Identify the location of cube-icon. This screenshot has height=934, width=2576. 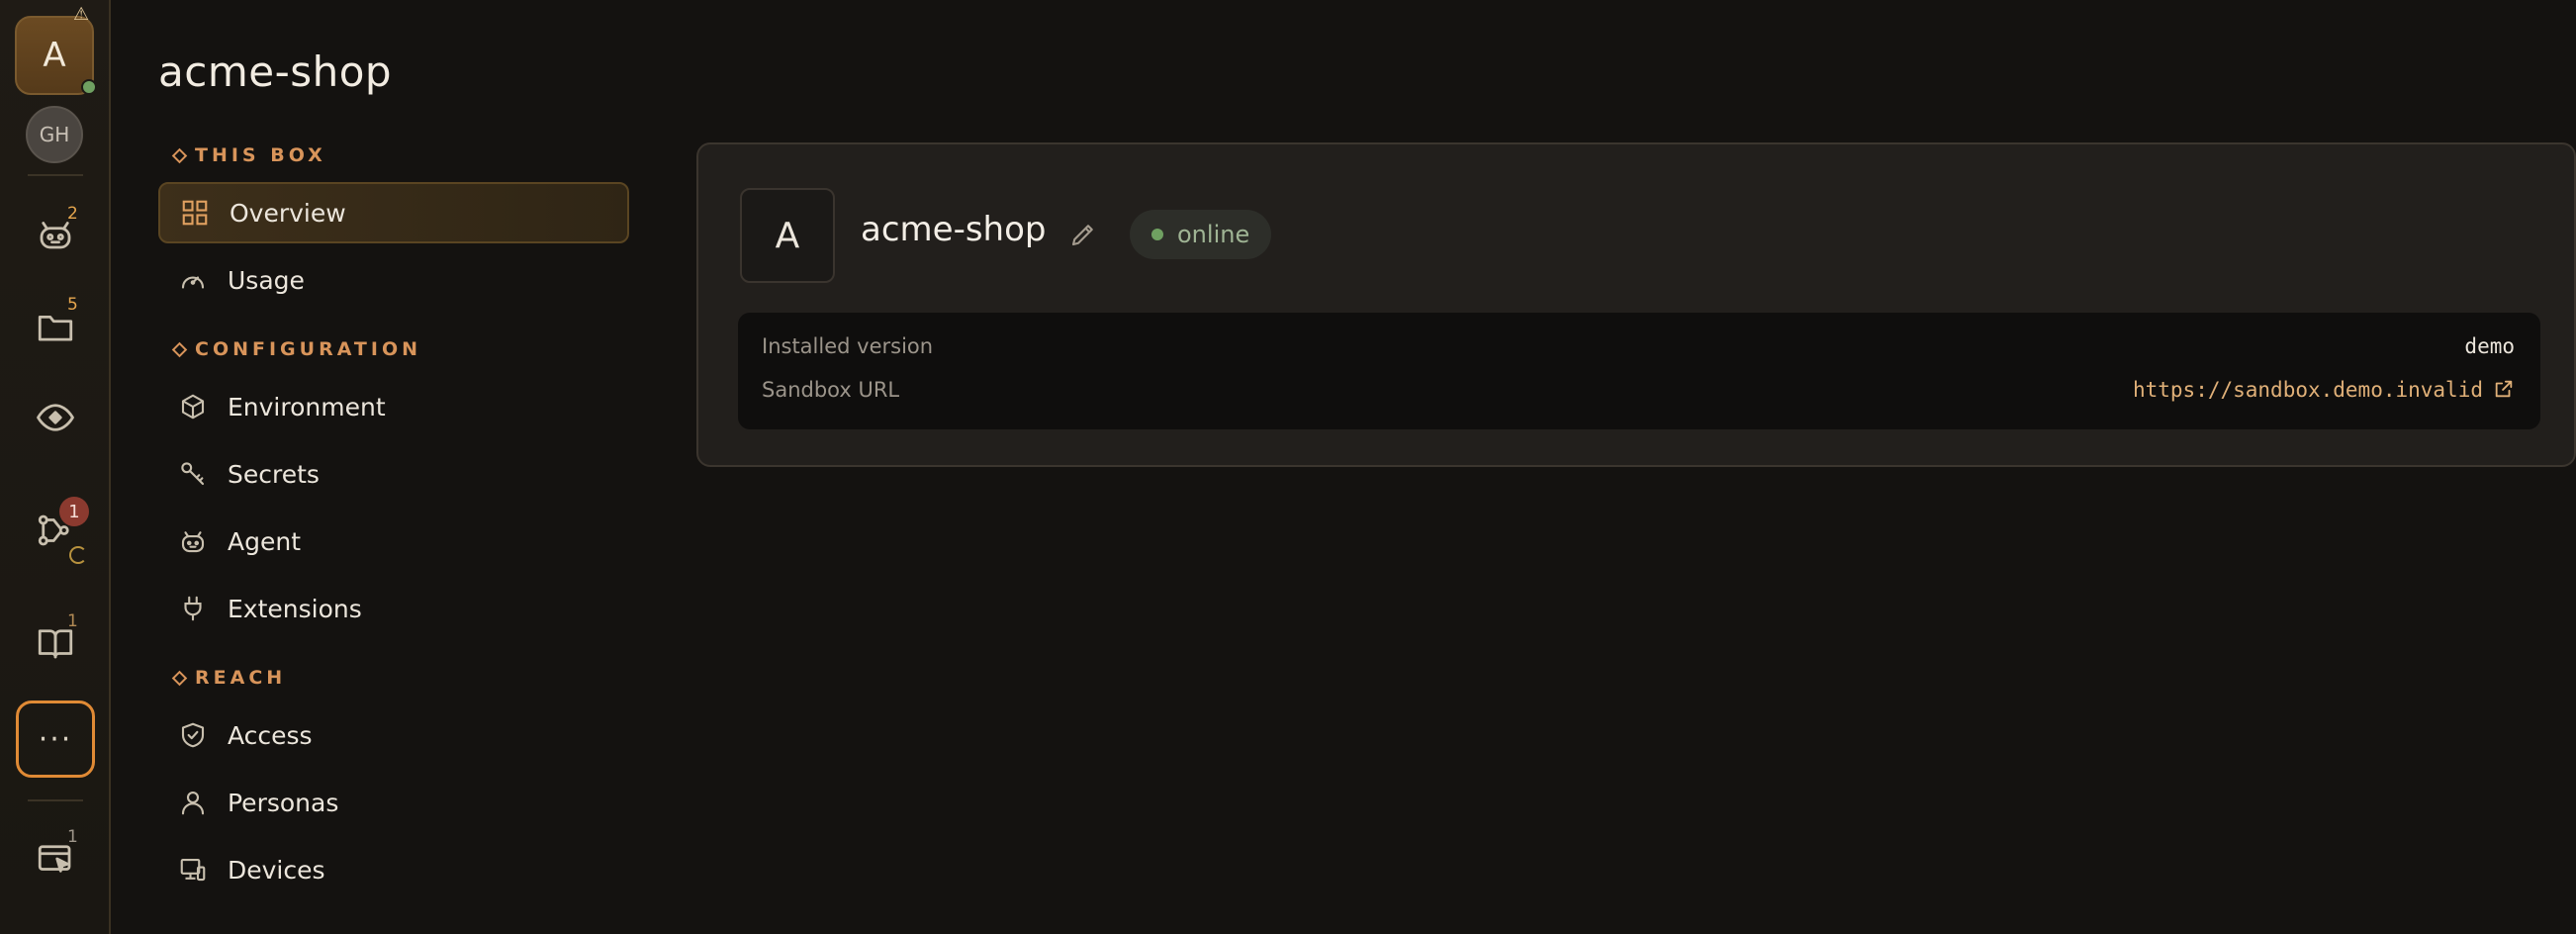
(193, 407).